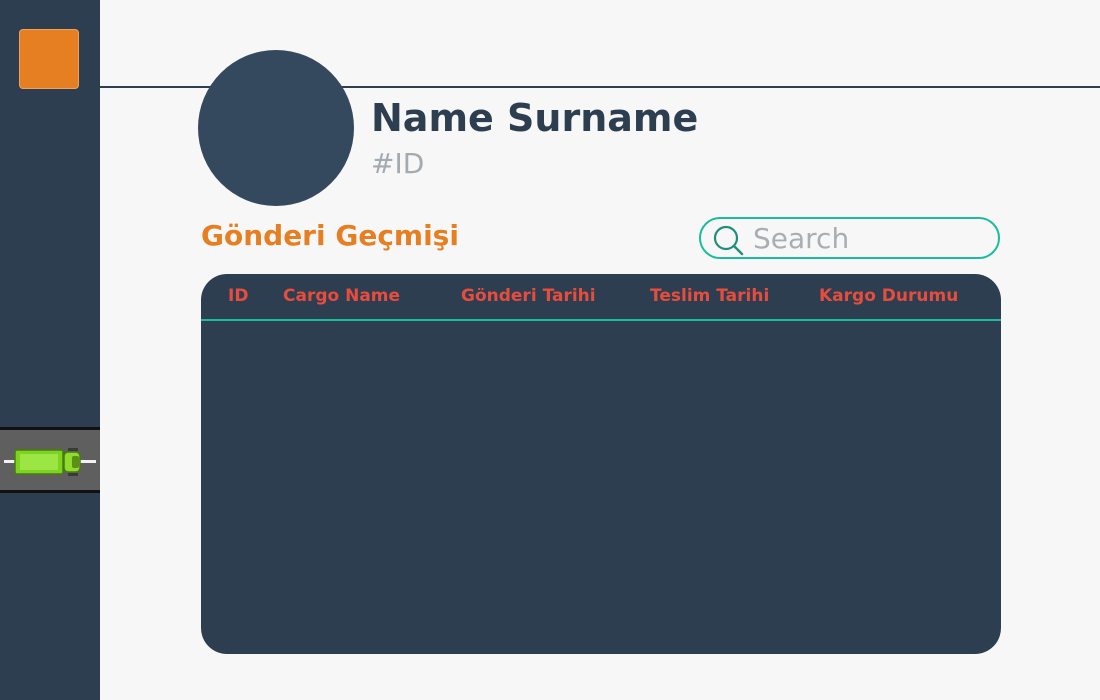 This screenshot has height=700, width=1100. What do you see at coordinates (341, 296) in the screenshot?
I see `column-header-cargo-name: Cargo Name` at bounding box center [341, 296].